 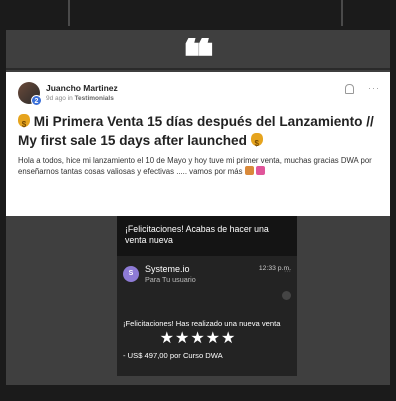 What do you see at coordinates (362, 89) in the screenshot?
I see `post-actions: ···` at bounding box center [362, 89].